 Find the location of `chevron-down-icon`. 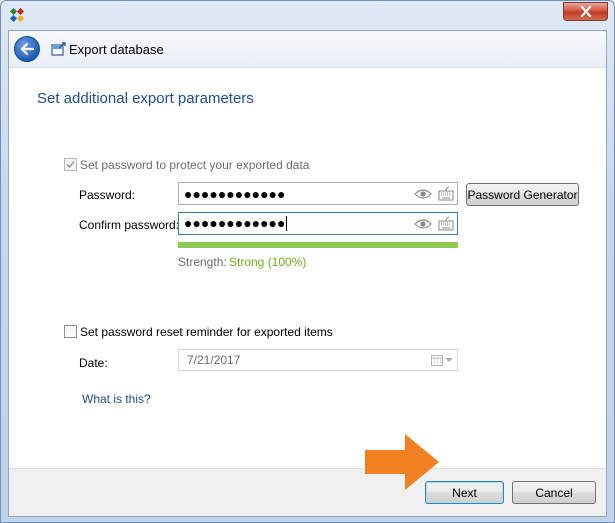

chevron-down-icon is located at coordinates (449, 360).